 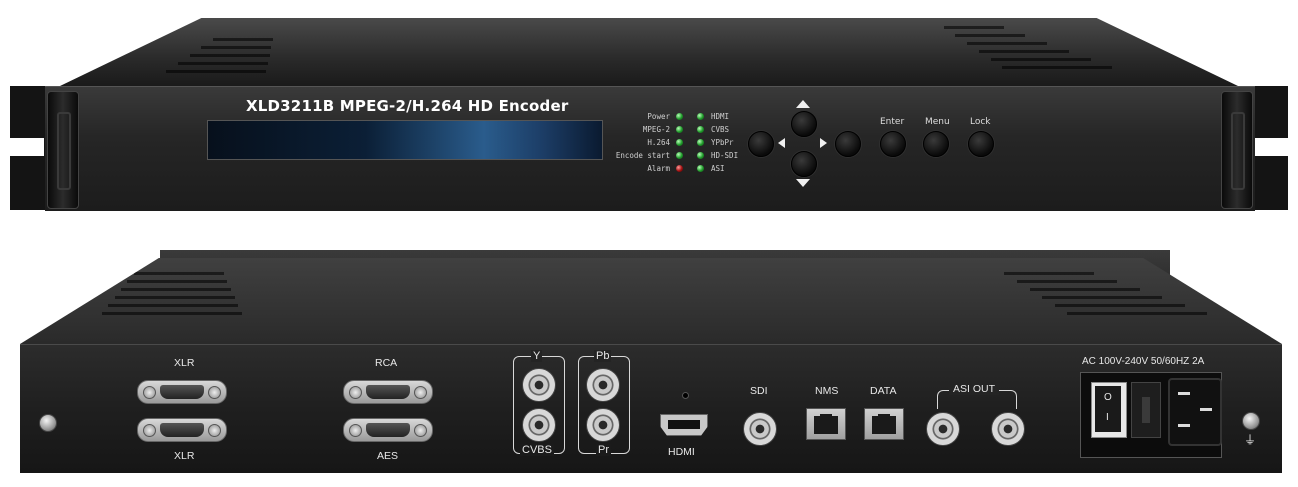 I want to click on menu-label: Menu, so click(x=937, y=122).